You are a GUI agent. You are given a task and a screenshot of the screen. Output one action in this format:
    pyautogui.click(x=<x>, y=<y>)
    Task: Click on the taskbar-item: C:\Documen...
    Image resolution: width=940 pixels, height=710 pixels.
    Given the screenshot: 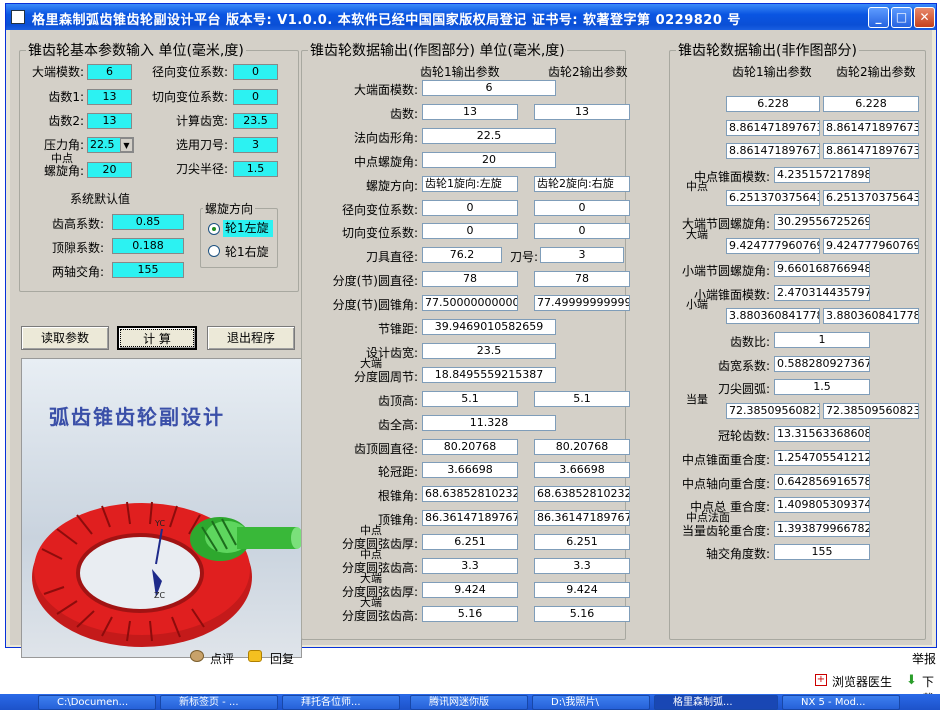 What is the action you would take?
    pyautogui.click(x=97, y=702)
    